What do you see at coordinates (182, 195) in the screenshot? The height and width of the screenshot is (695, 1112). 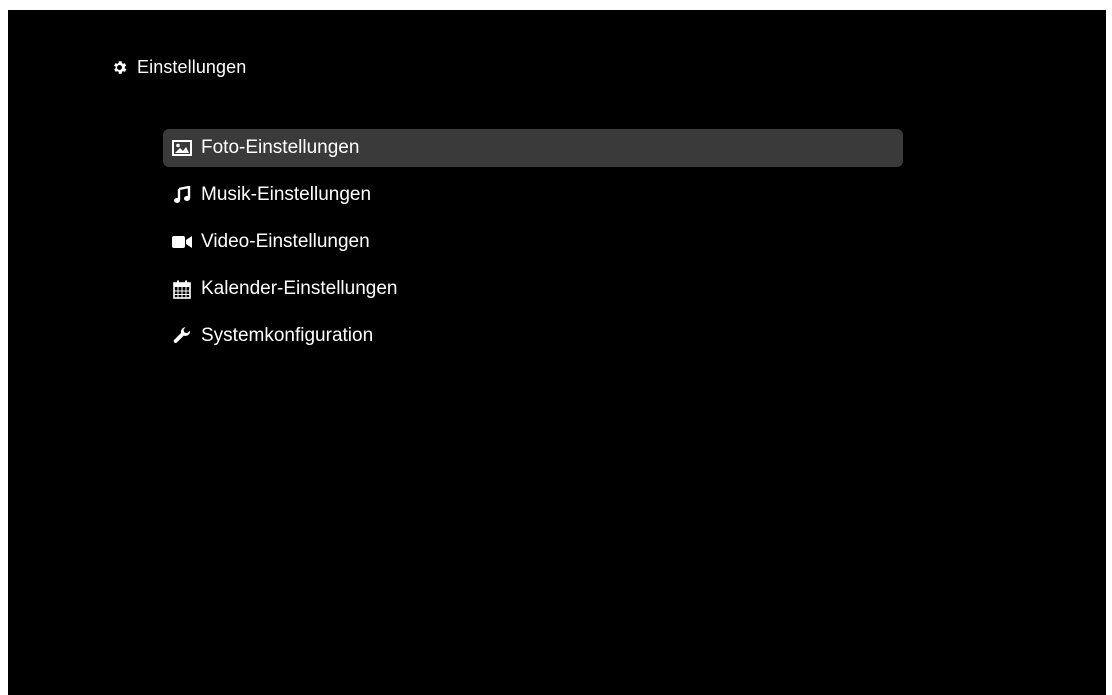 I see `music-icon` at bounding box center [182, 195].